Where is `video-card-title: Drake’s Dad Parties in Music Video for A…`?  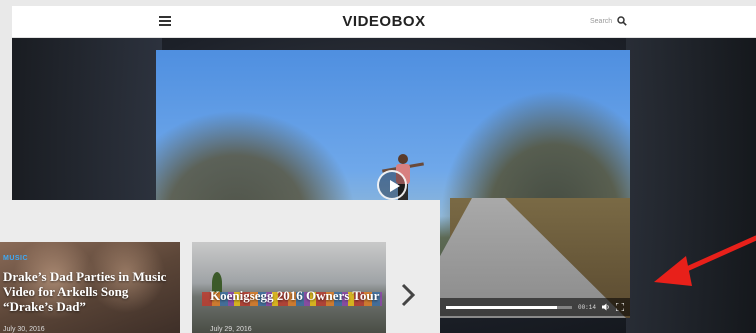
video-card-title: Drake’s Dad Parties in Music Video for A… is located at coordinates (90, 291).